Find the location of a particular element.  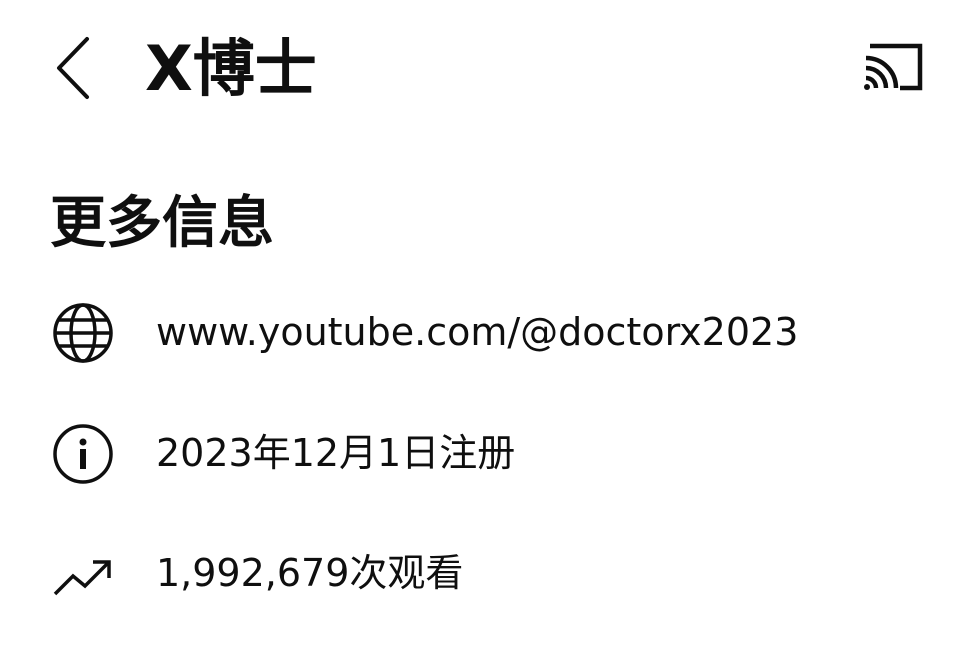

section-heading: 更多信息 is located at coordinates (162, 223).